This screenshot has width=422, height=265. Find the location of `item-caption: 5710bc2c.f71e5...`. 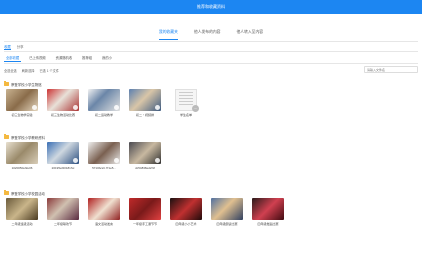

item-caption: 5710bc2c.f71e5... is located at coordinates (104, 168).